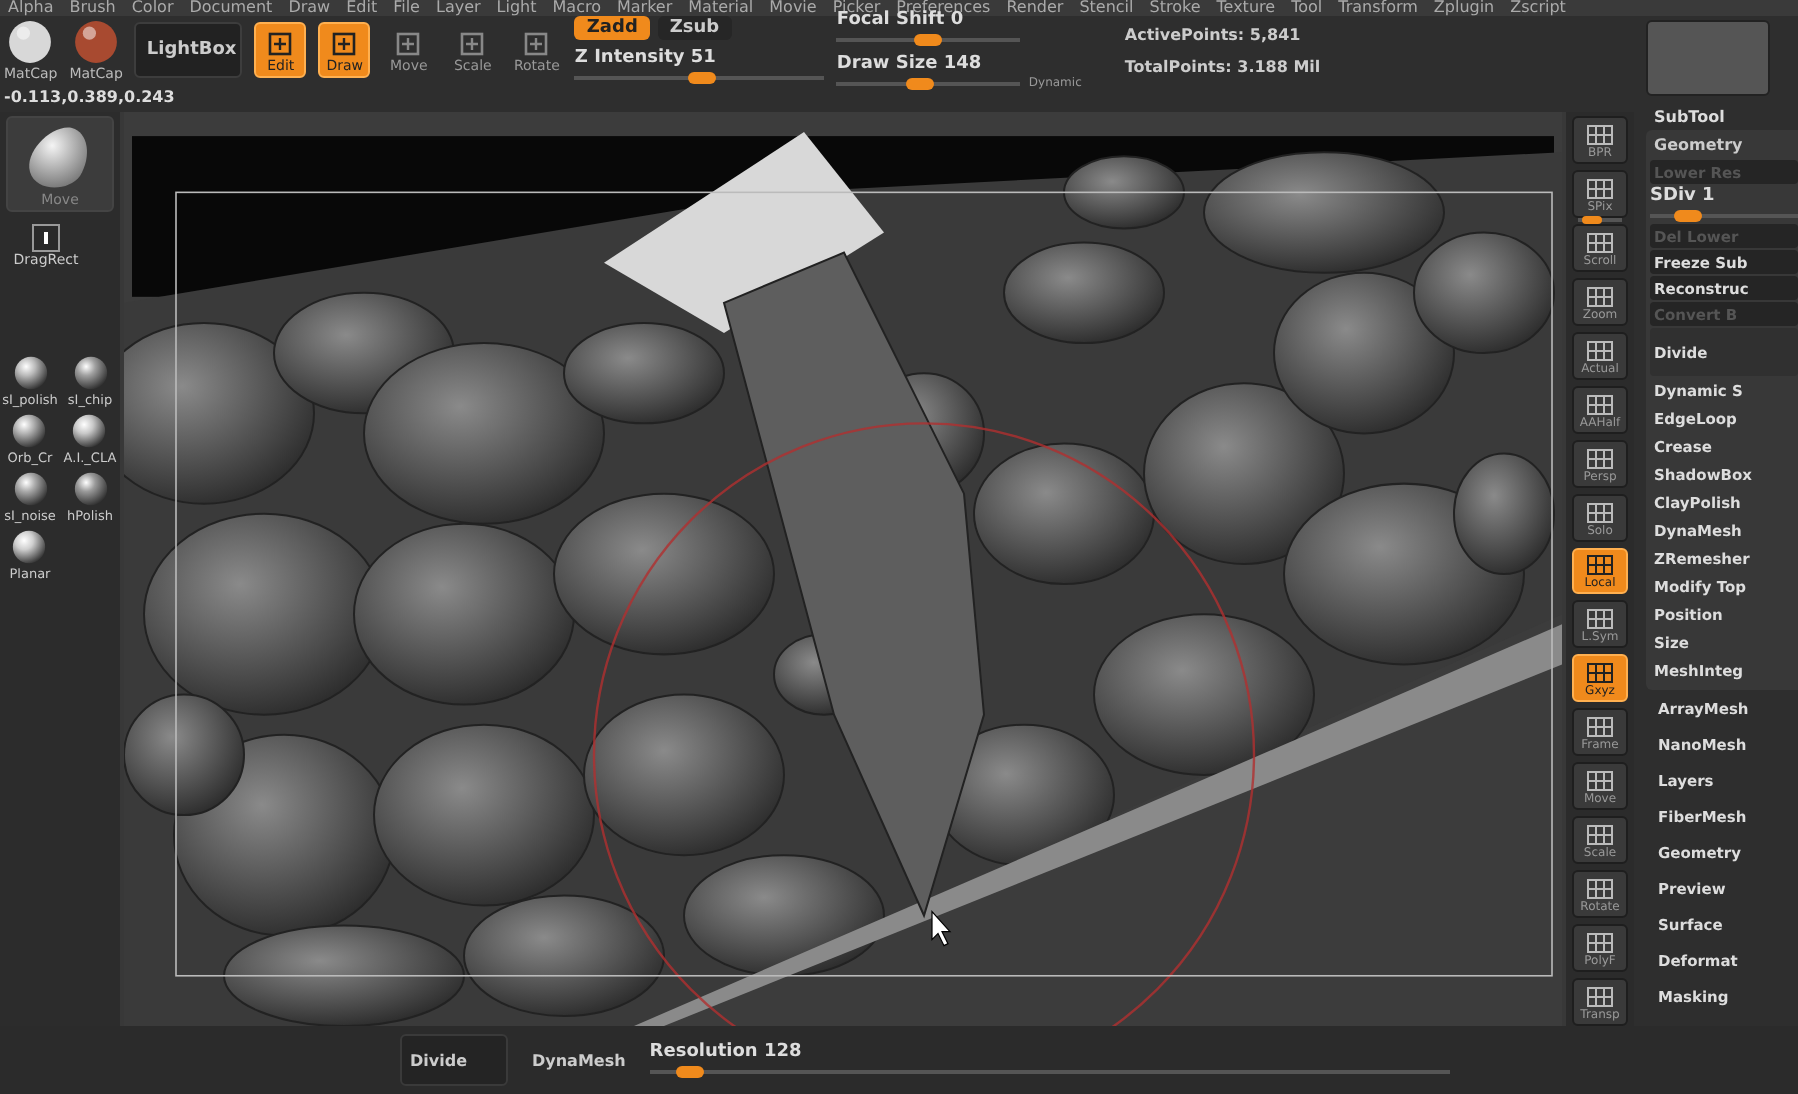 The width and height of the screenshot is (1798, 1094). Describe the element at coordinates (1378, 8) in the screenshot. I see `menu-item: Transform` at that location.